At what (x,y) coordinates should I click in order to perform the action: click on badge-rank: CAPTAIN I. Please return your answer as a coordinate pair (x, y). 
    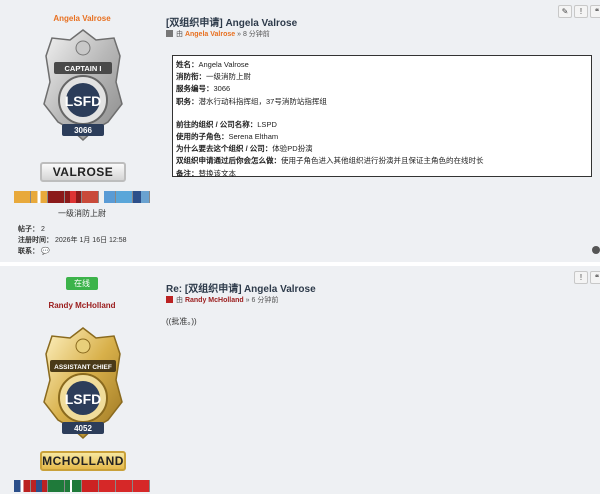
    Looking at the image, I should click on (83, 68).